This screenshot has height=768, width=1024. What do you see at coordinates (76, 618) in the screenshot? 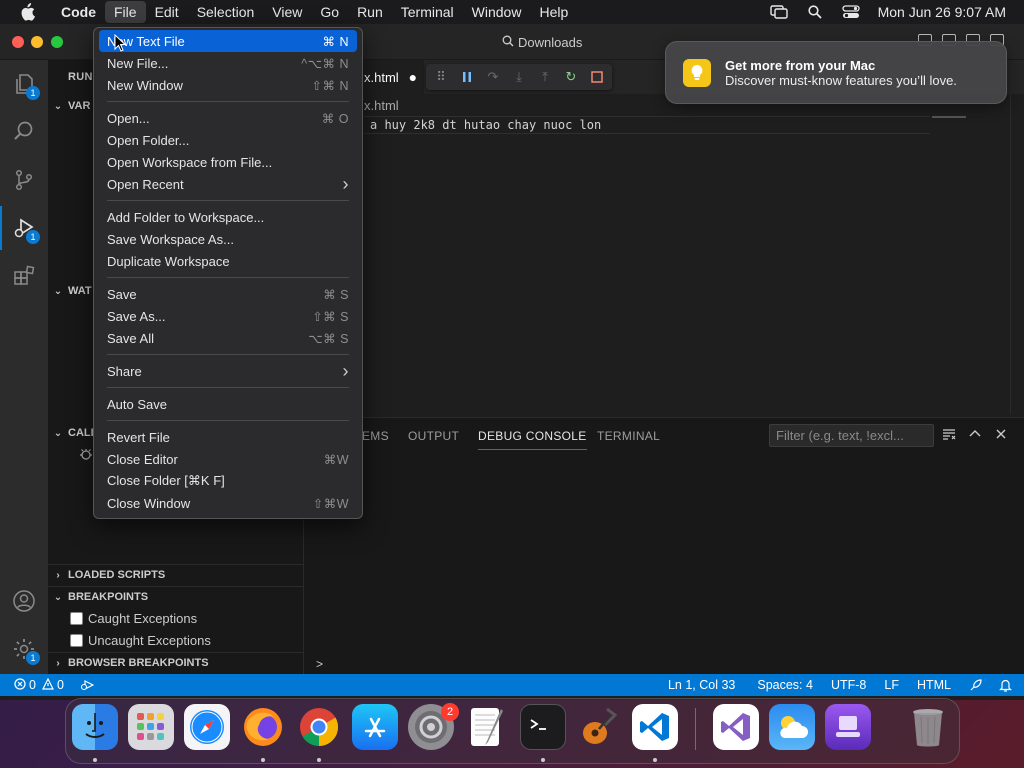
I see `caught-exceptions-checkbox` at bounding box center [76, 618].